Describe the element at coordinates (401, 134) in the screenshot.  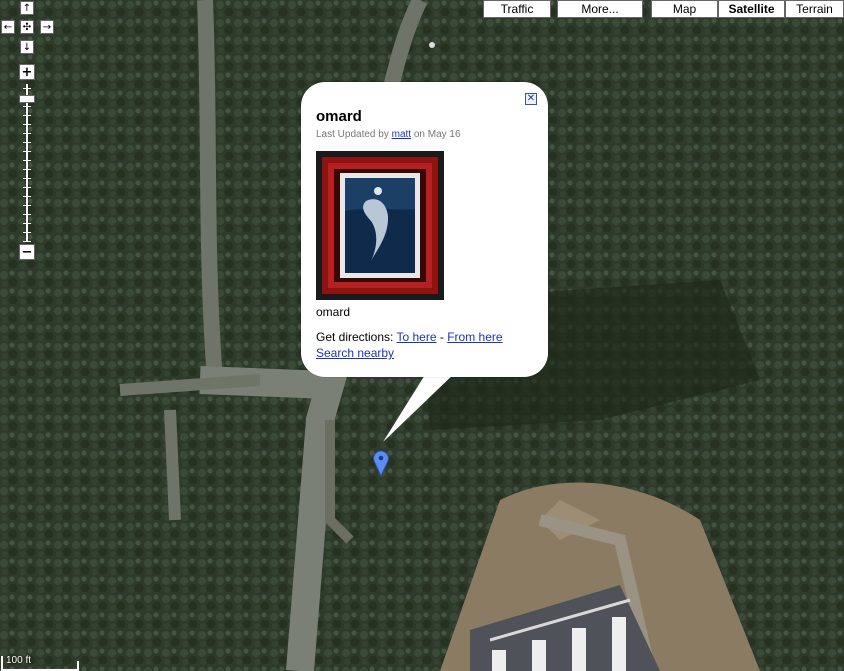
I see `updated-user-link: matt` at that location.